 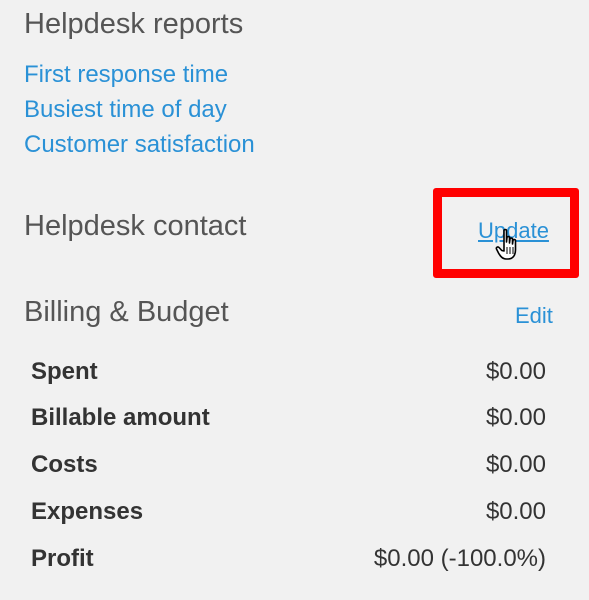 I want to click on helpdesk-reports-title: Helpdesk reports, so click(x=134, y=24).